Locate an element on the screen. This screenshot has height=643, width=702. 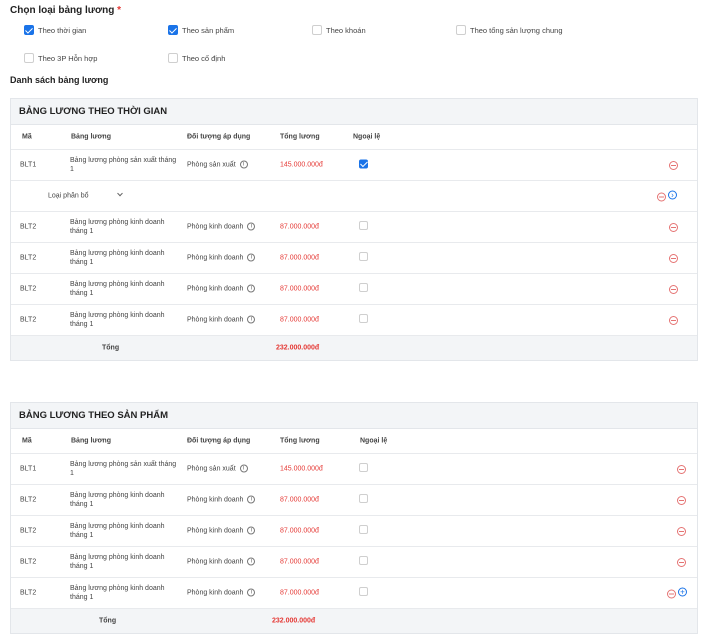
type-option-product: Theo sản phẩm is located at coordinates (201, 30).